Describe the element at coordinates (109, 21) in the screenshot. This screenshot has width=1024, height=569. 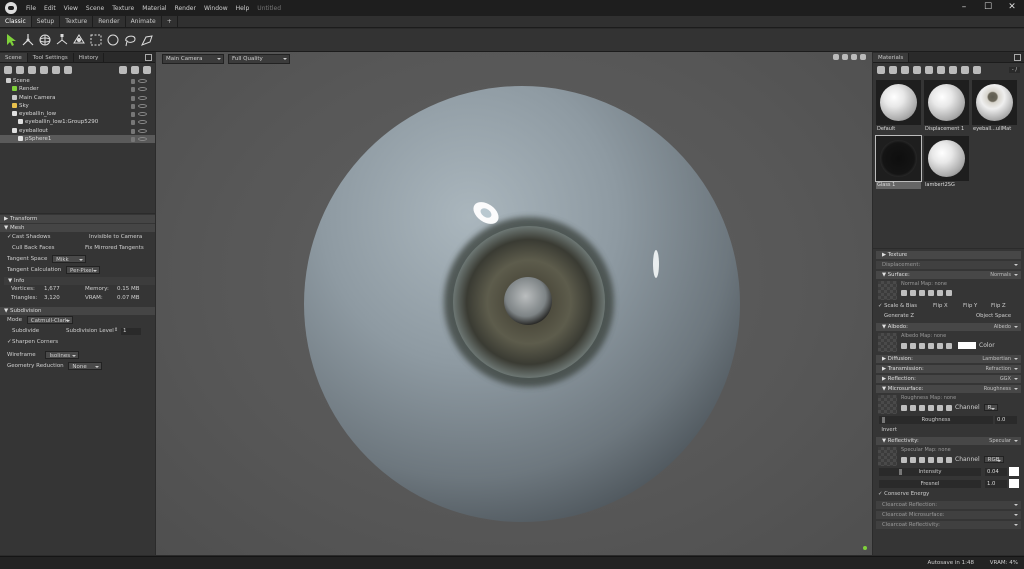
I see `tab-render: Render` at that location.